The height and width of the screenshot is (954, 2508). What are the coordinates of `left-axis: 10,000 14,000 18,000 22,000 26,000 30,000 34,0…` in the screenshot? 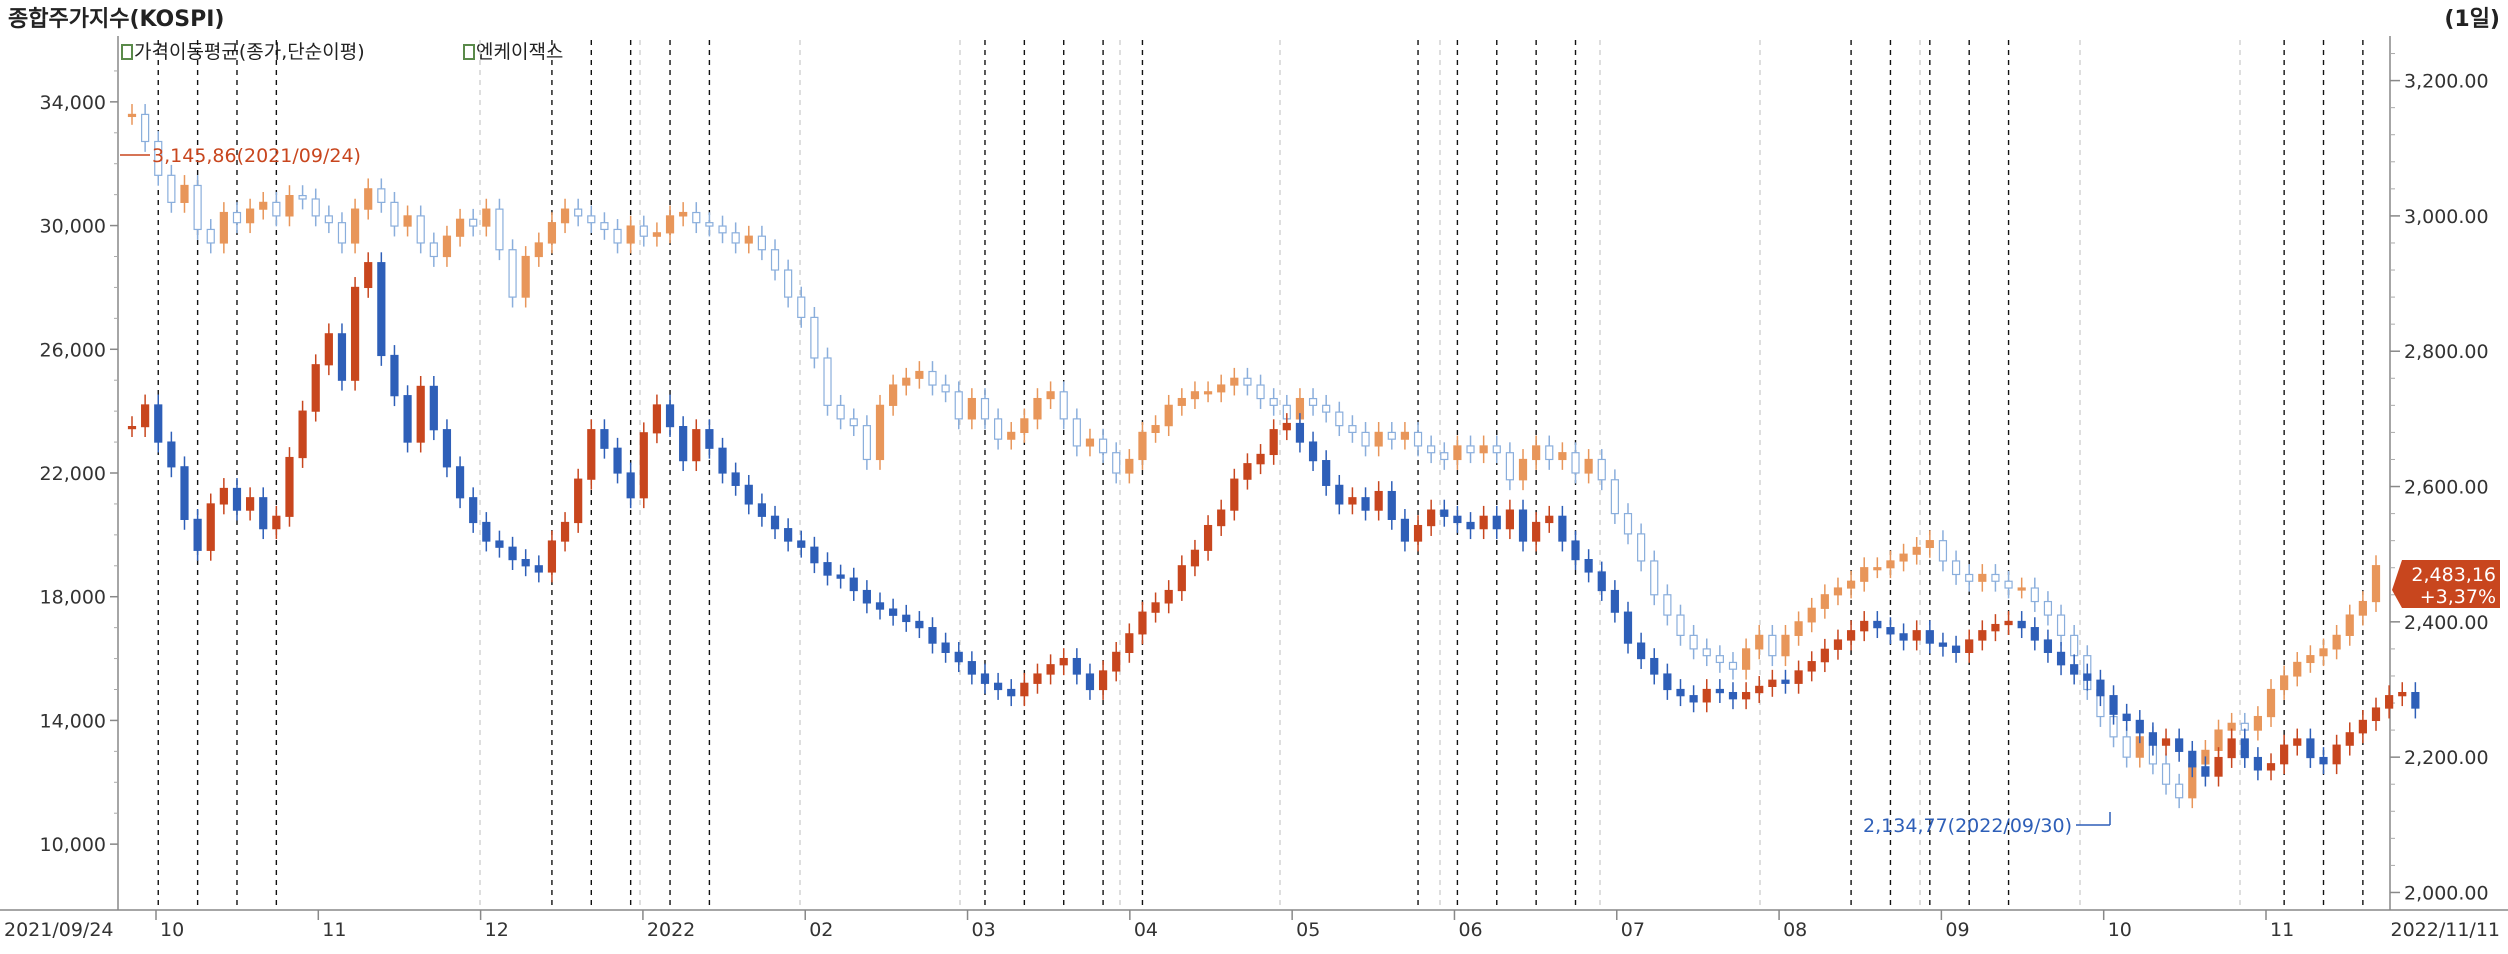 It's located at (79, 463).